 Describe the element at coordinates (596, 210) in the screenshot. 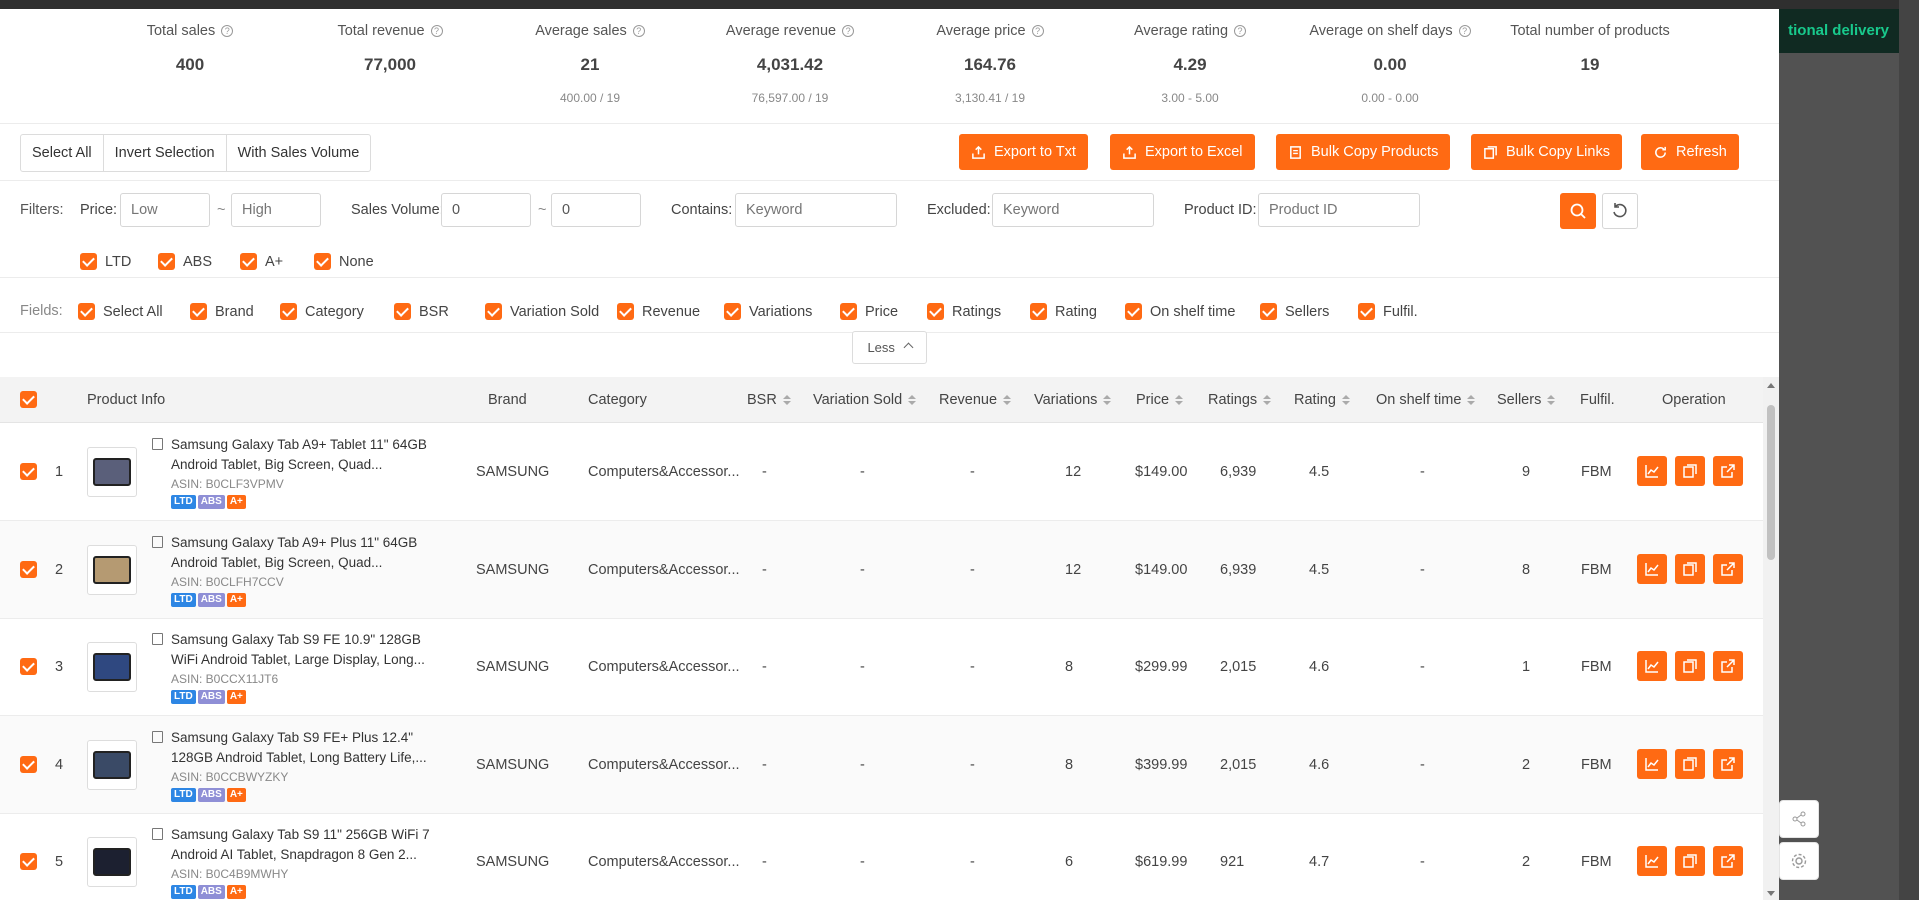

I see `sales-volume-max-input: 0` at that location.